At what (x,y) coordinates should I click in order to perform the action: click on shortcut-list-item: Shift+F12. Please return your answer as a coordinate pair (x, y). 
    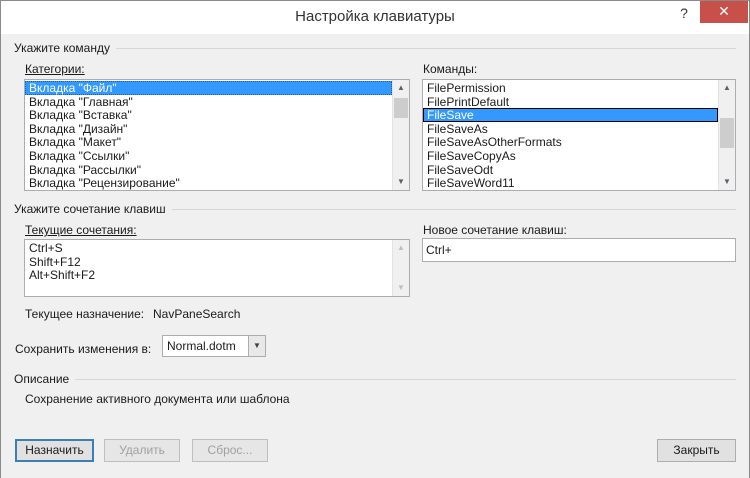
    Looking at the image, I should click on (208, 261).